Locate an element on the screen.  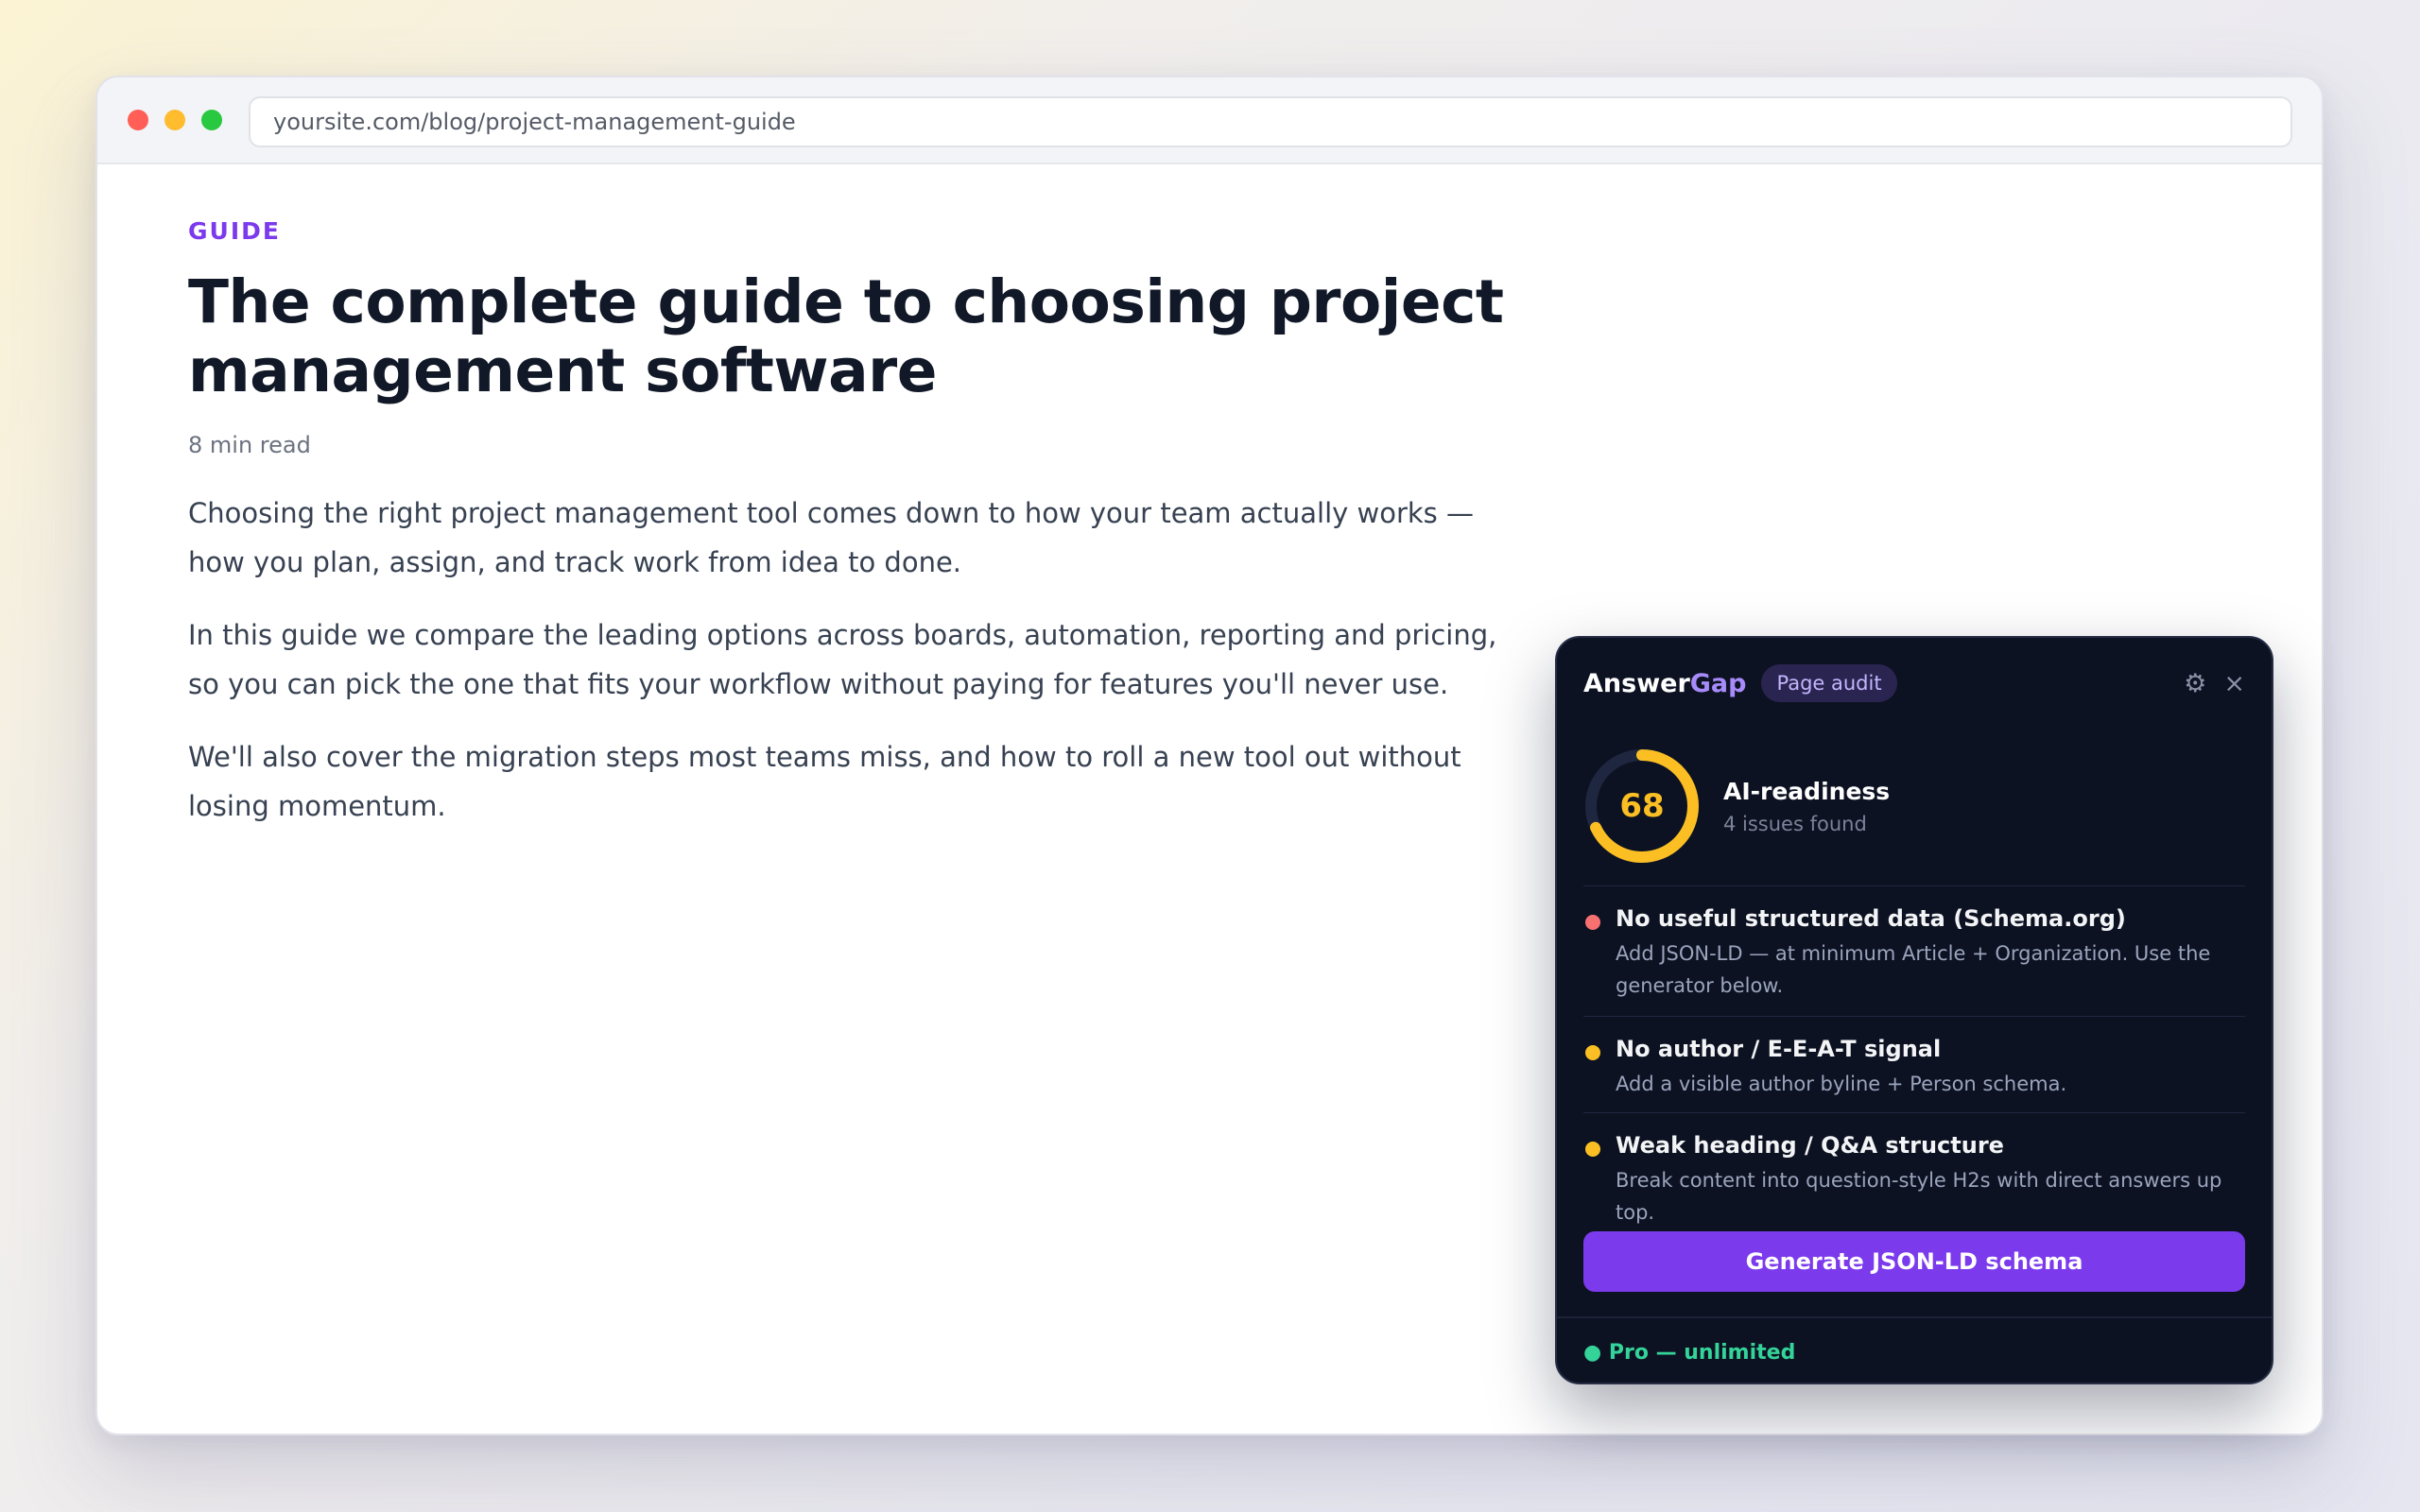
article-category: GUIDE is located at coordinates (234, 231).